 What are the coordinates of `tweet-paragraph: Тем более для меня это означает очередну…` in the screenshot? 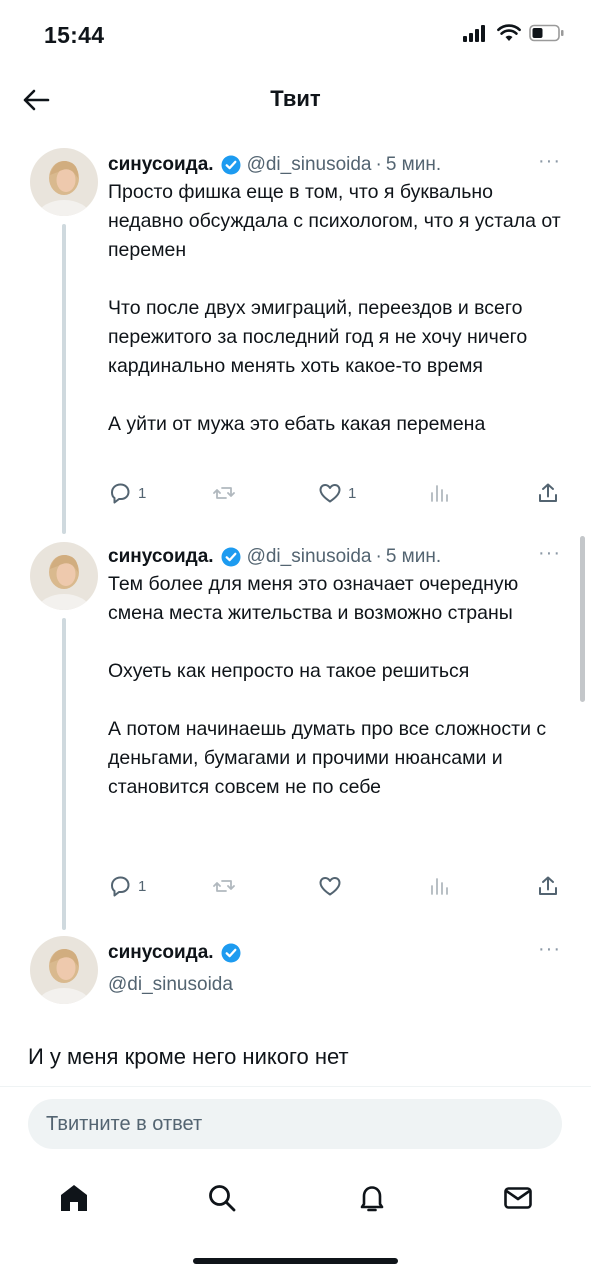 It's located at (313, 598).